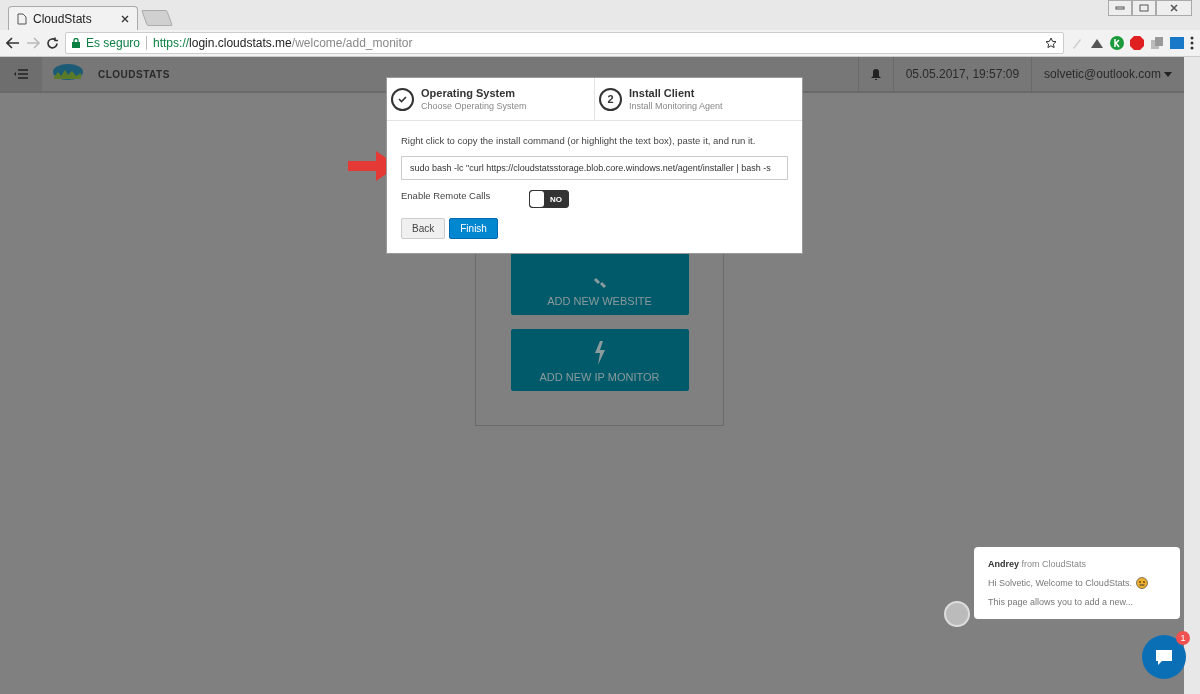 The width and height of the screenshot is (1200, 694). Describe the element at coordinates (1157, 43) in the screenshot. I see `copy-icon` at that location.